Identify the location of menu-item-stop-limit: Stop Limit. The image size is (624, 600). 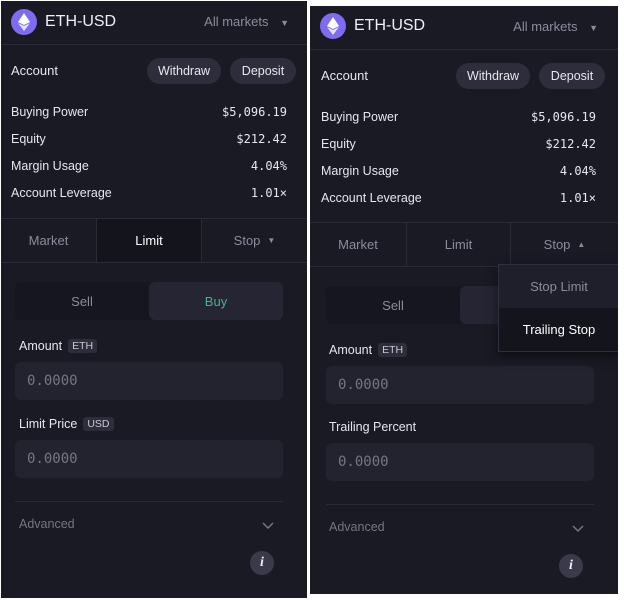
(558, 286).